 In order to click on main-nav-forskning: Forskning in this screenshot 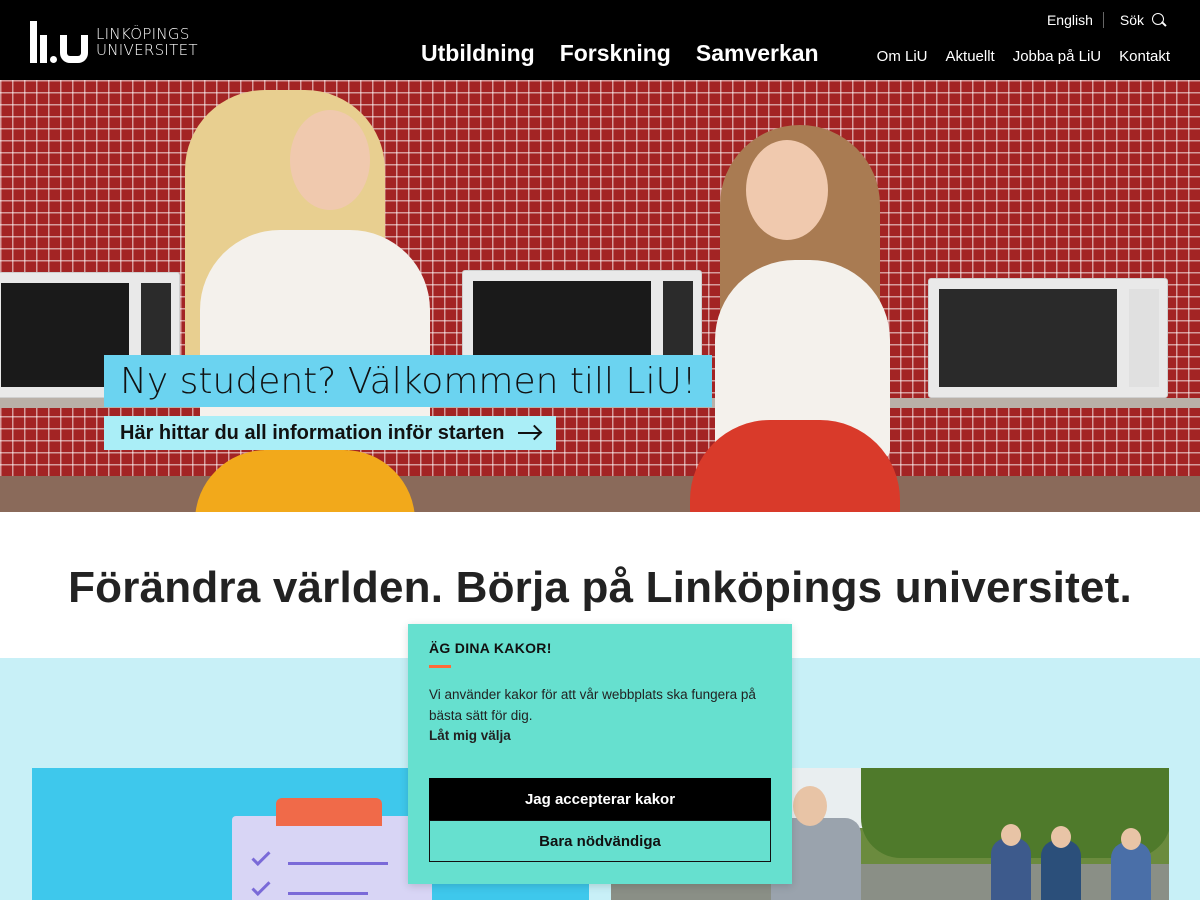, I will do `click(615, 53)`.